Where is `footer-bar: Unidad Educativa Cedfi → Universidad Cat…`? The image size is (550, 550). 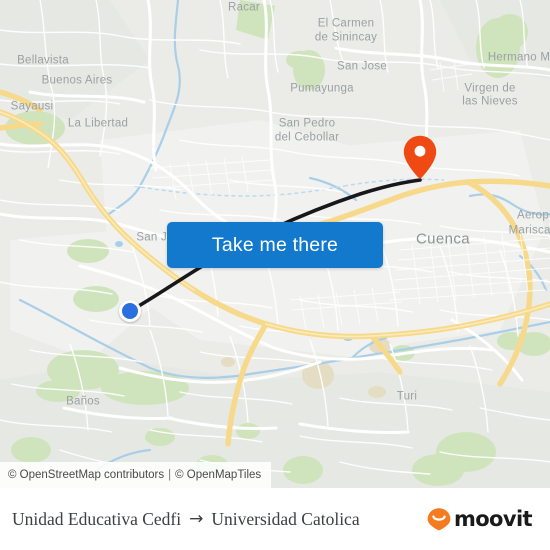 footer-bar: Unidad Educativa Cedfi → Universidad Cat… is located at coordinates (275, 519).